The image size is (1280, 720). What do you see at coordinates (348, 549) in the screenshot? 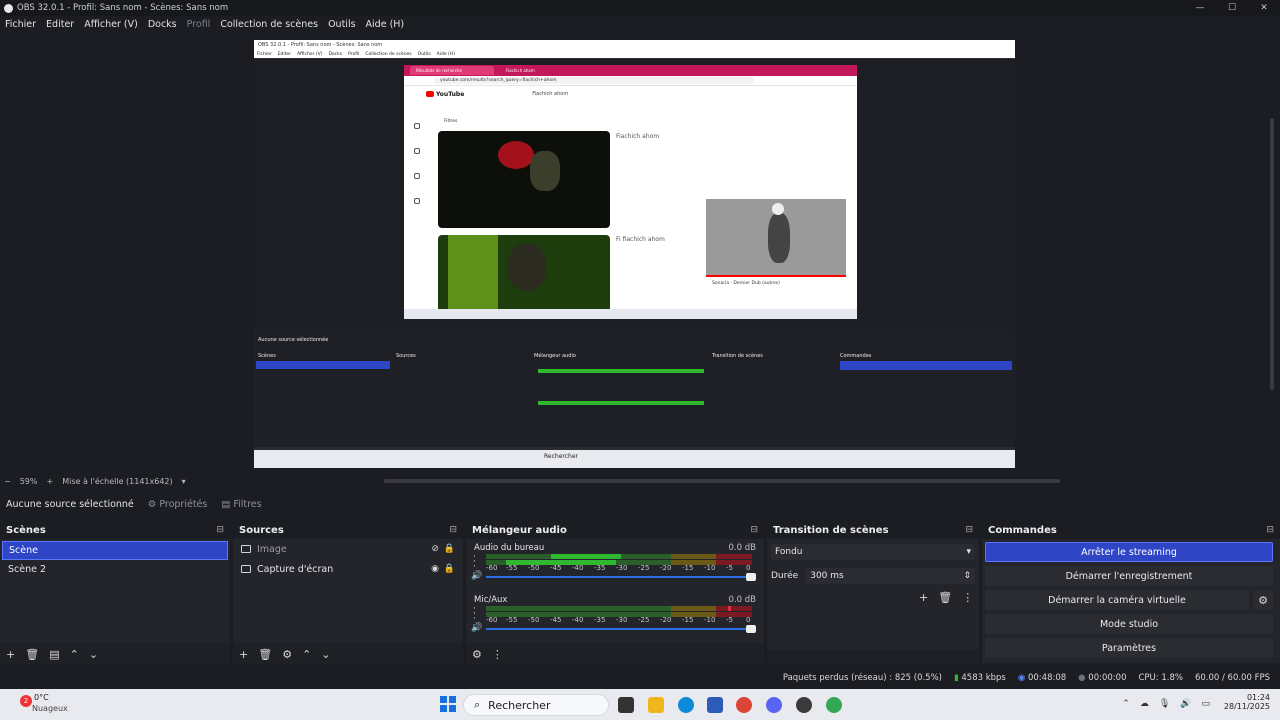
I see `source-item: Image ⊘ 🔒` at bounding box center [348, 549].